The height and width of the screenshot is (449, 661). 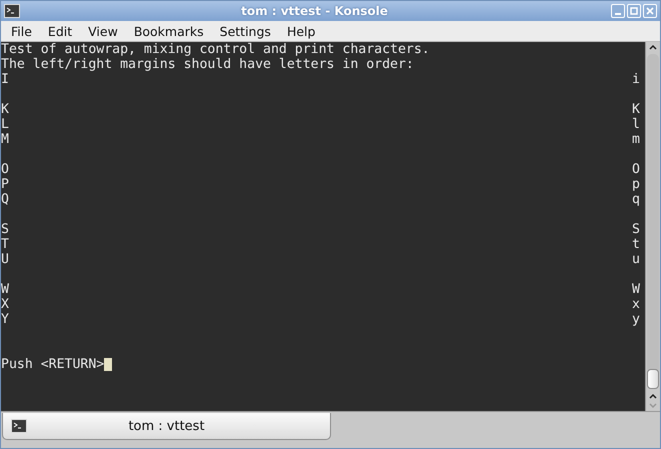 What do you see at coordinates (636, 169) in the screenshot?
I see `terminal-text: O` at bounding box center [636, 169].